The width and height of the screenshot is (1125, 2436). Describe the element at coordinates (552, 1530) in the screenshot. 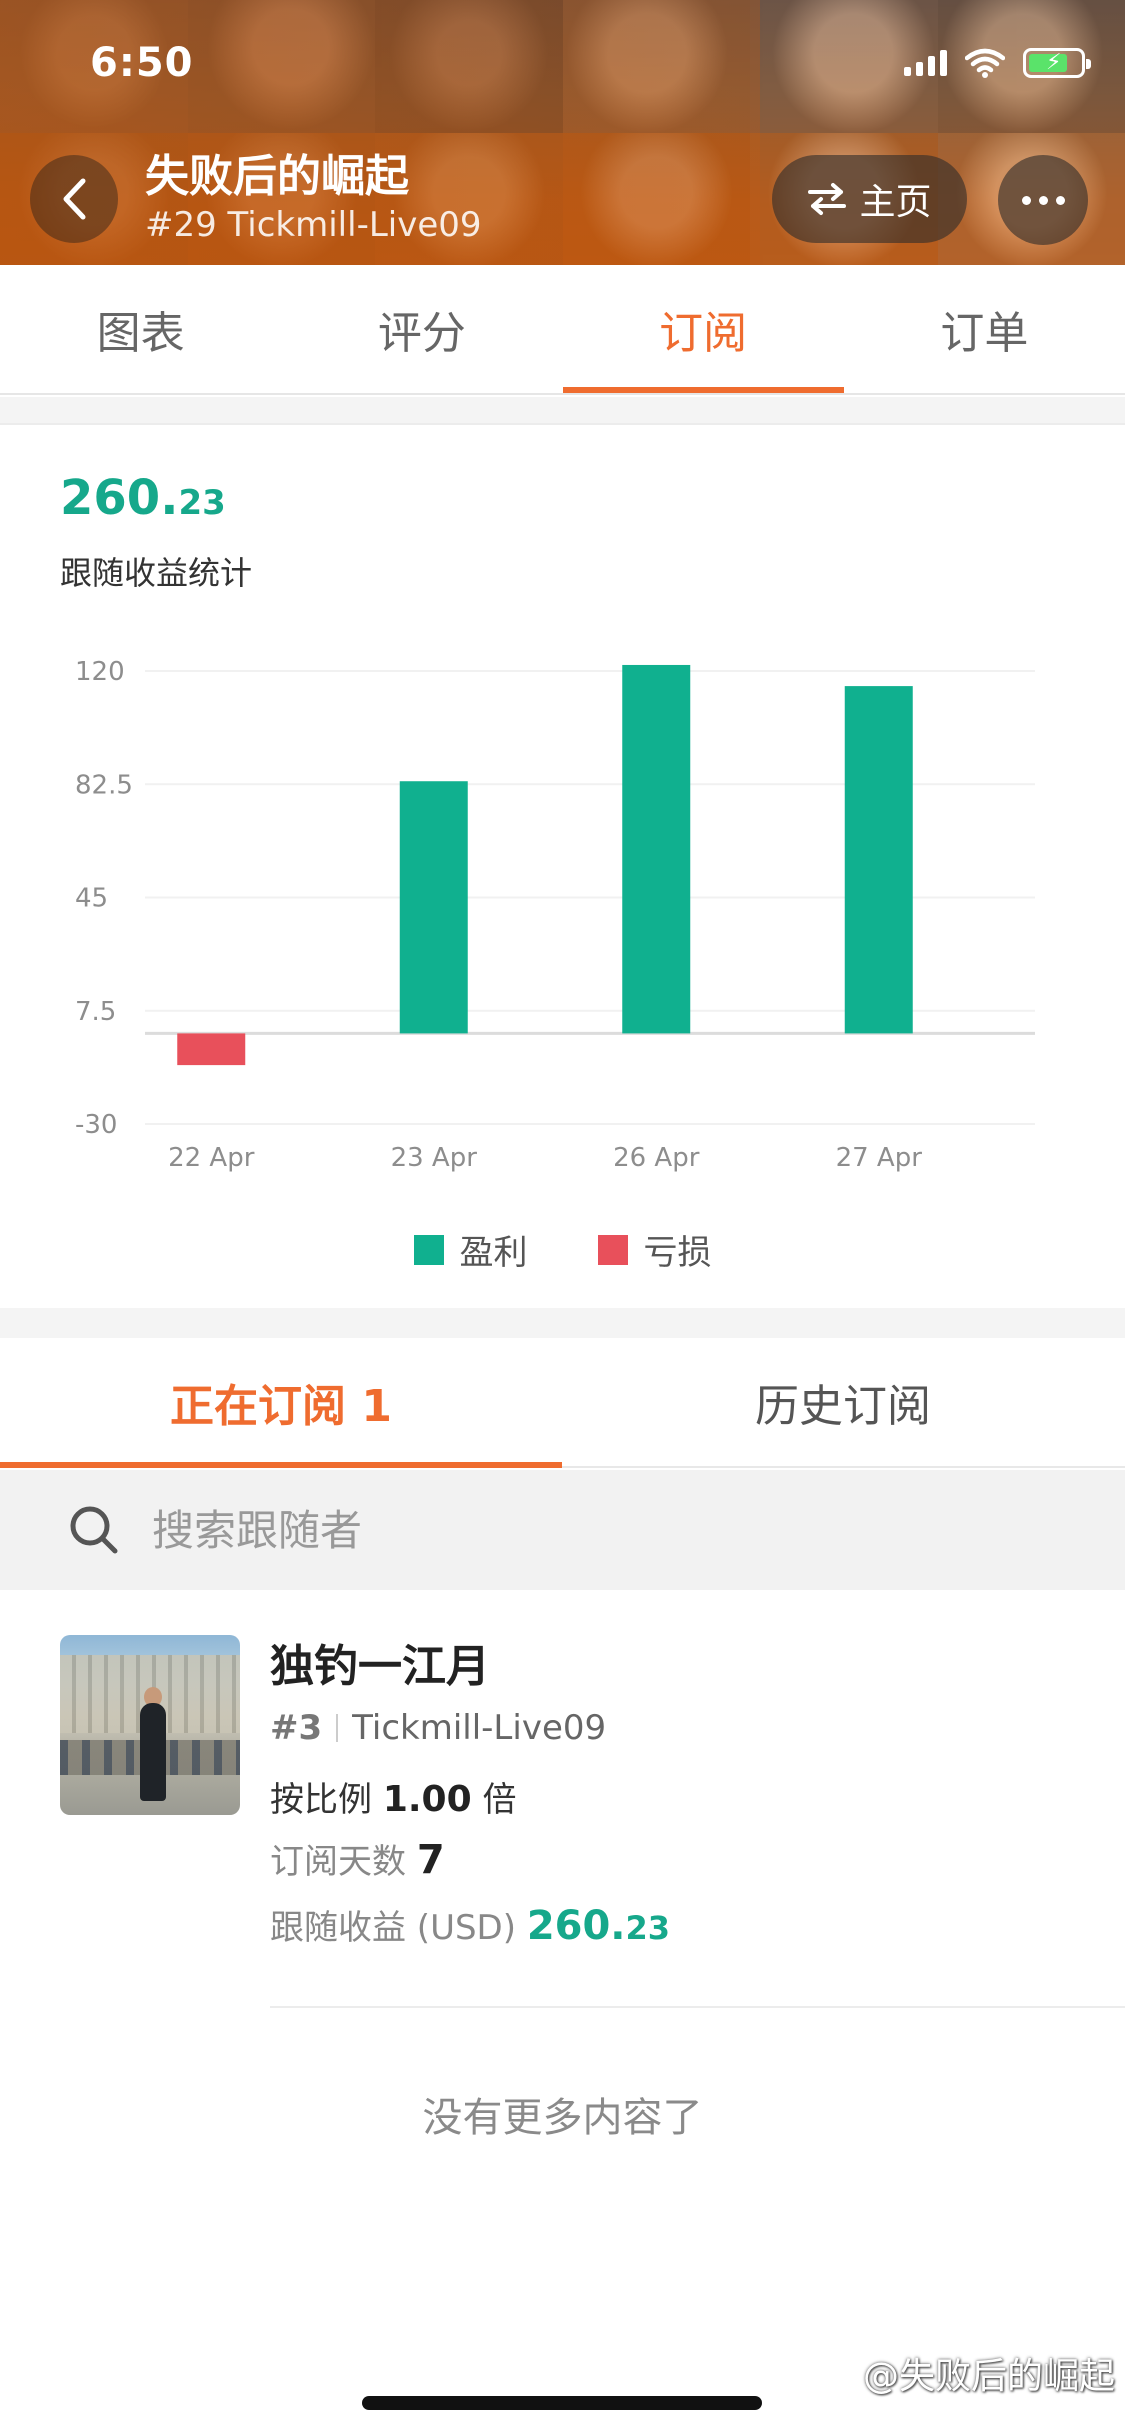

I see `search-followers-input` at that location.